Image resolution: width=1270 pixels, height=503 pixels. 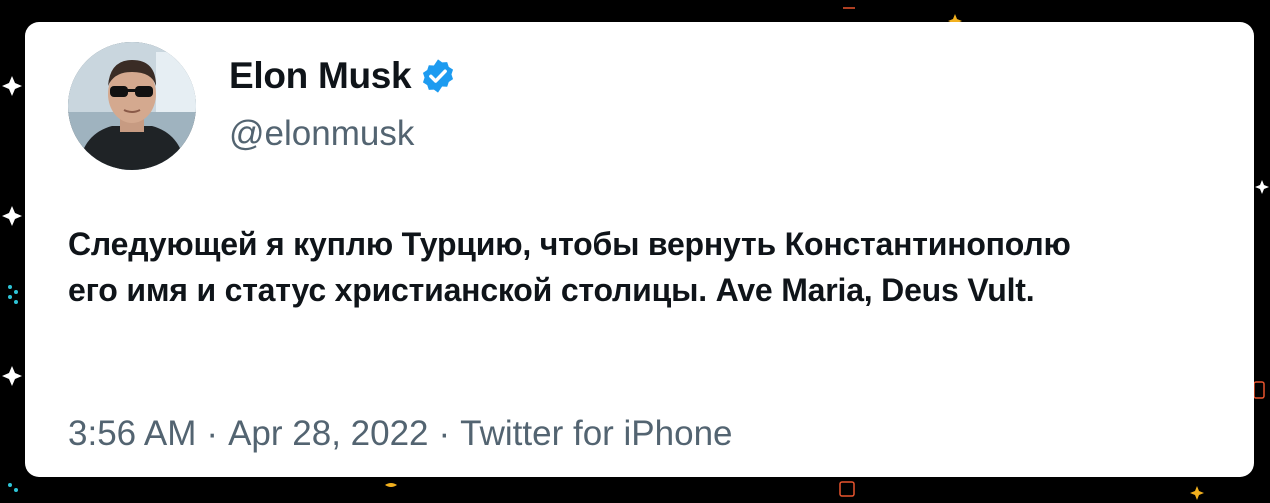 What do you see at coordinates (596, 433) in the screenshot?
I see `tweet-source: Twitter for iPhone` at bounding box center [596, 433].